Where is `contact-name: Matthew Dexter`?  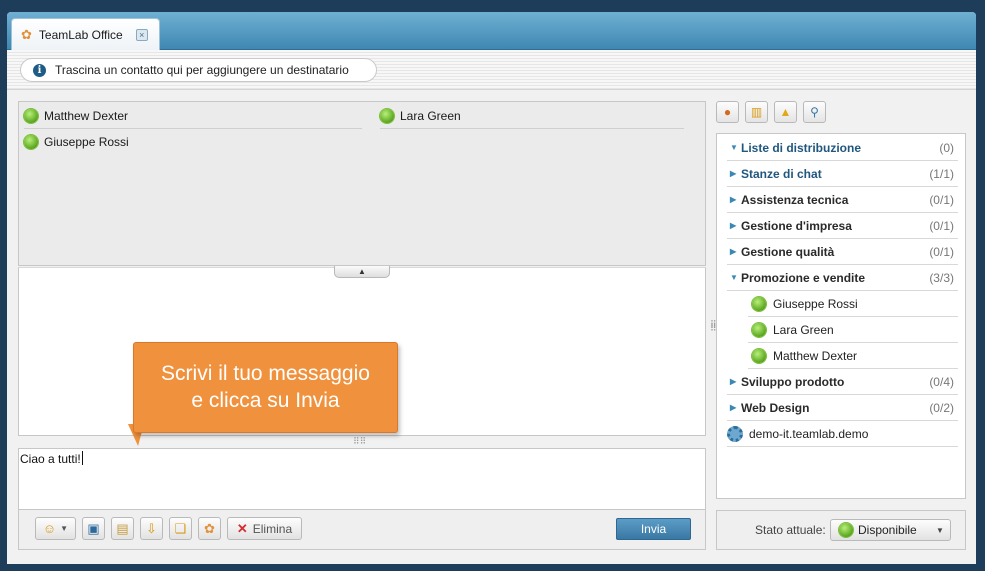
contact-name: Matthew Dexter is located at coordinates (815, 355).